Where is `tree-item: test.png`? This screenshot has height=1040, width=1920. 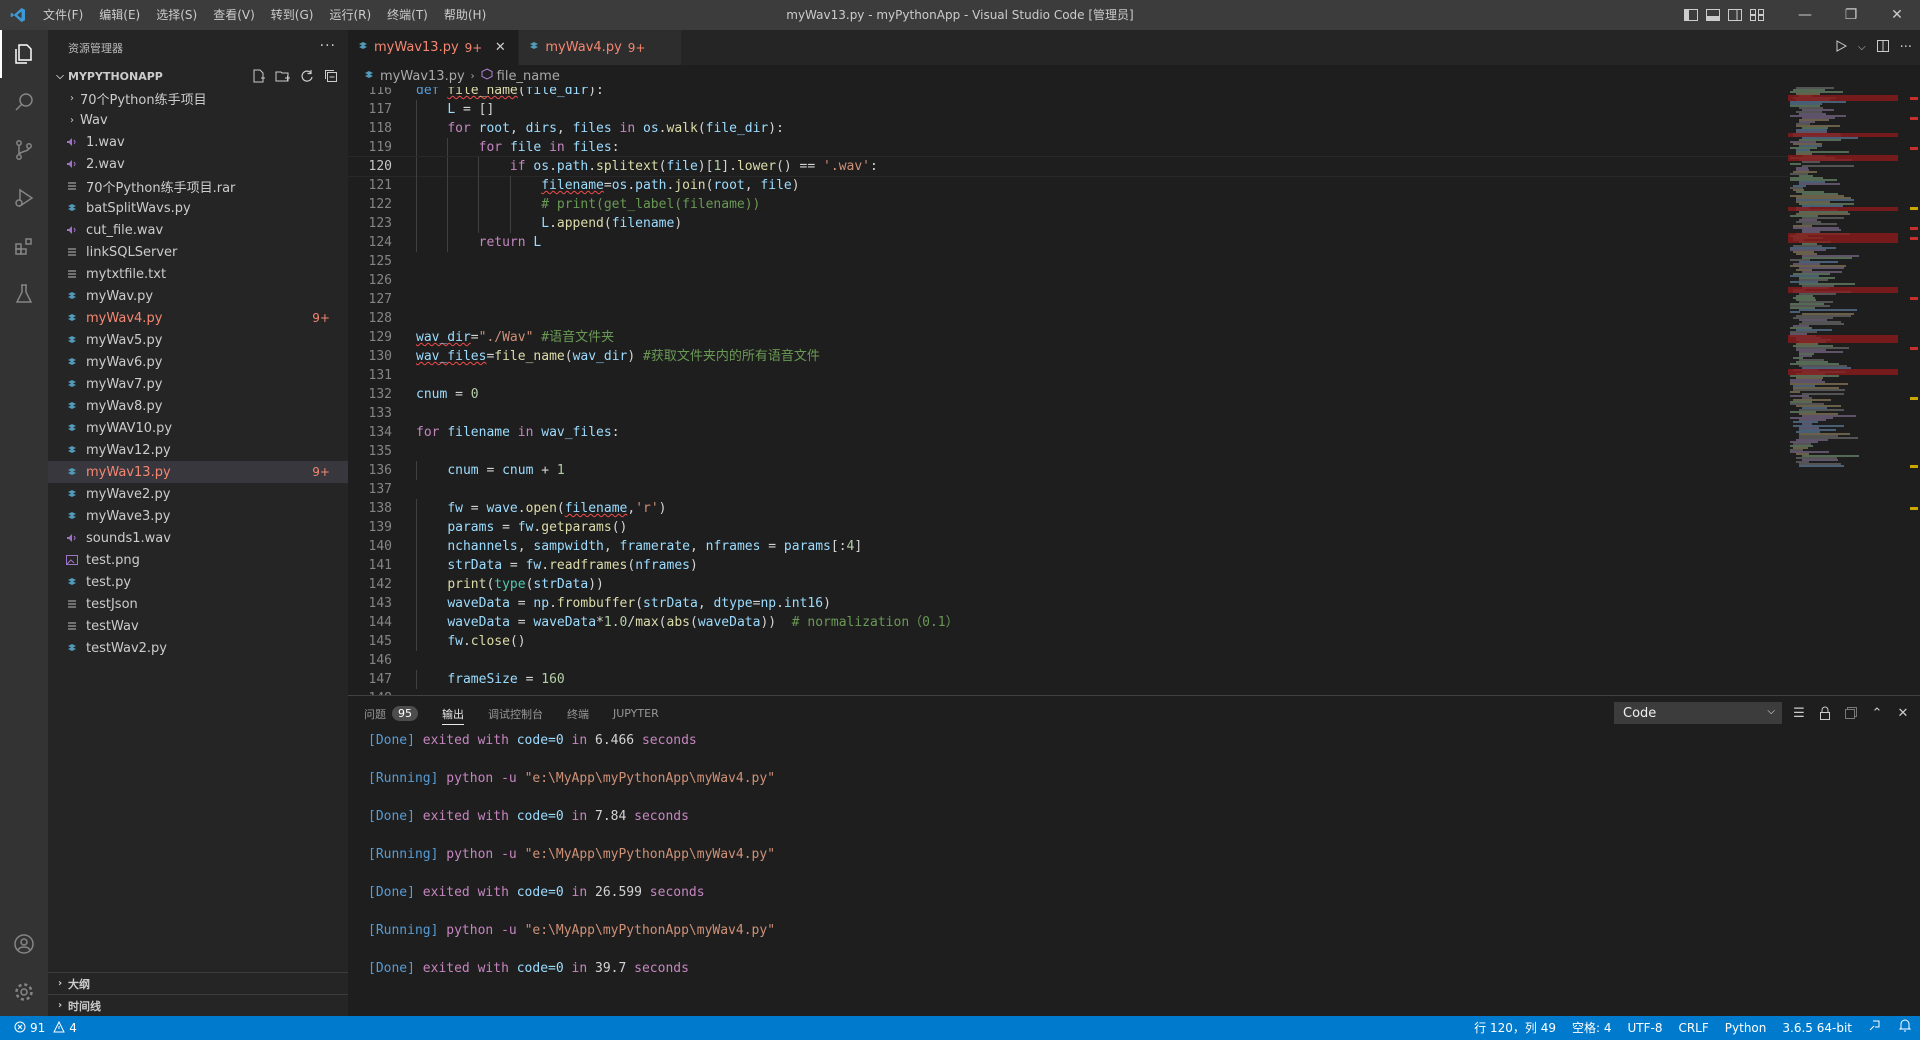
tree-item: test.png is located at coordinates (198, 560).